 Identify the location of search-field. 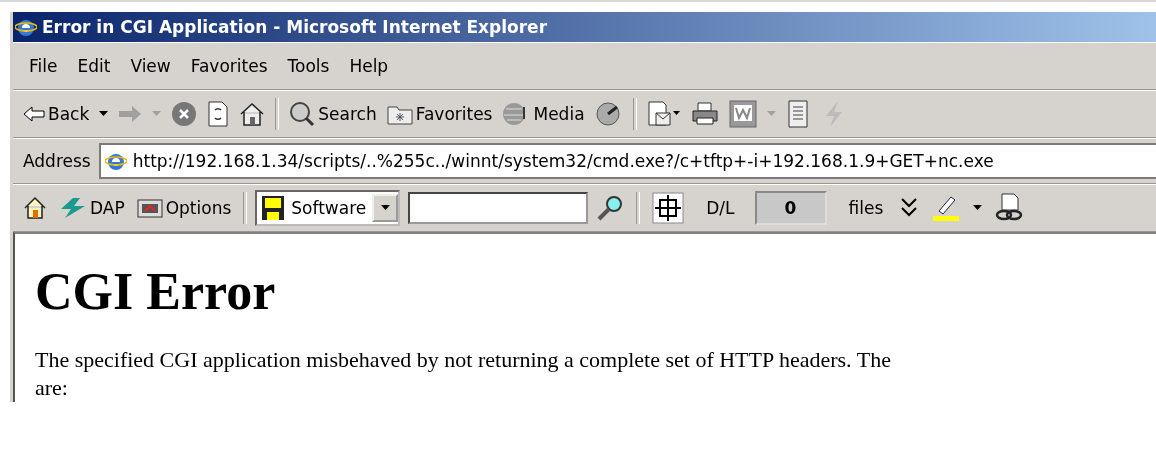
(498, 208).